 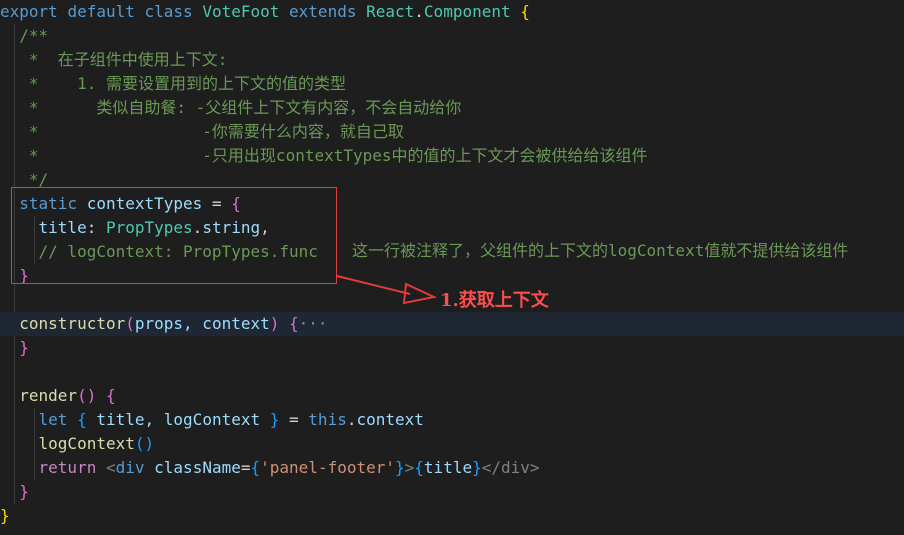 What do you see at coordinates (452, 132) in the screenshot?
I see `code-line-6: * -你需要什么内容，就自己取` at bounding box center [452, 132].